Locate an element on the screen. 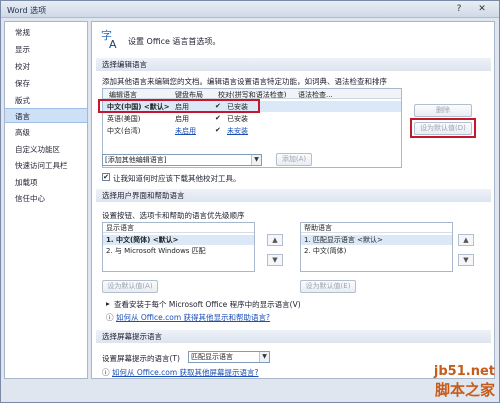  sidebar-item-customize-ribbon: 自定义功能区 is located at coordinates (46, 149).